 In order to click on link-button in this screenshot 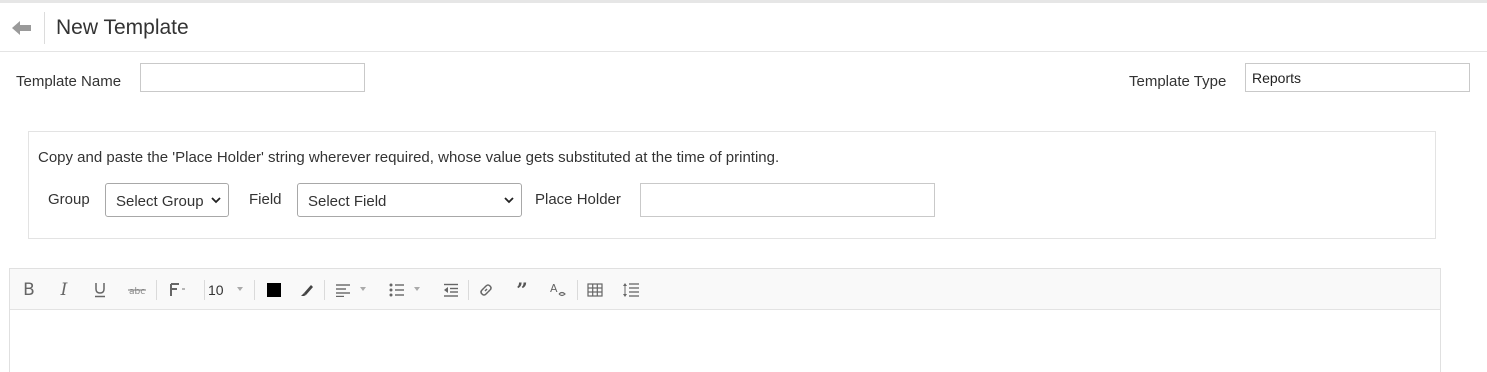, I will do `click(486, 290)`.